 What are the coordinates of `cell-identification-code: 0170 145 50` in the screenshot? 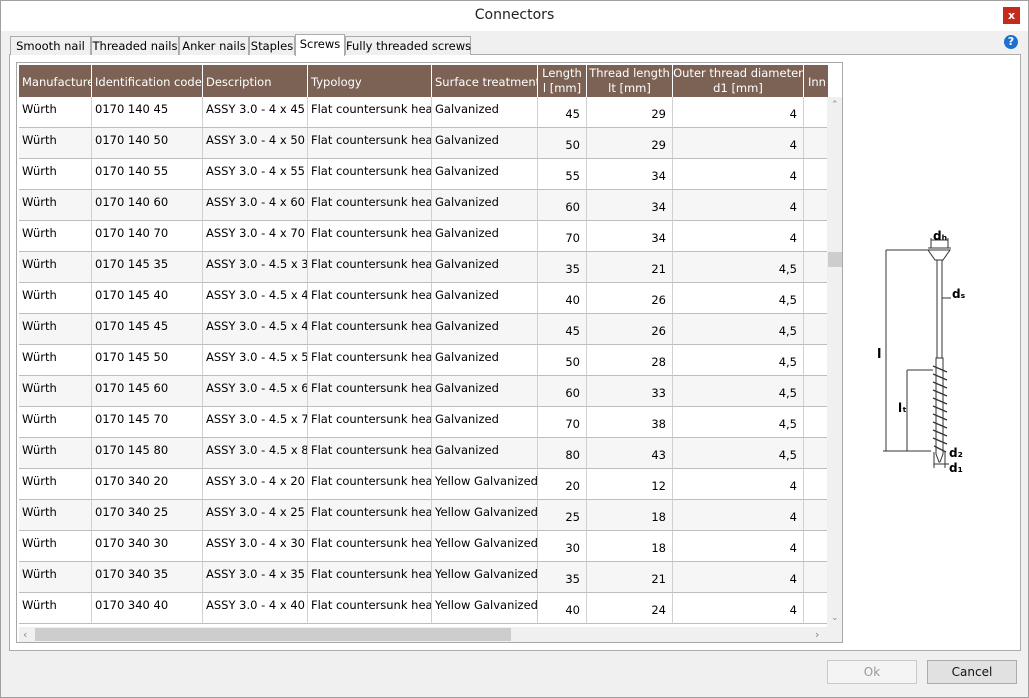 It's located at (147, 360).